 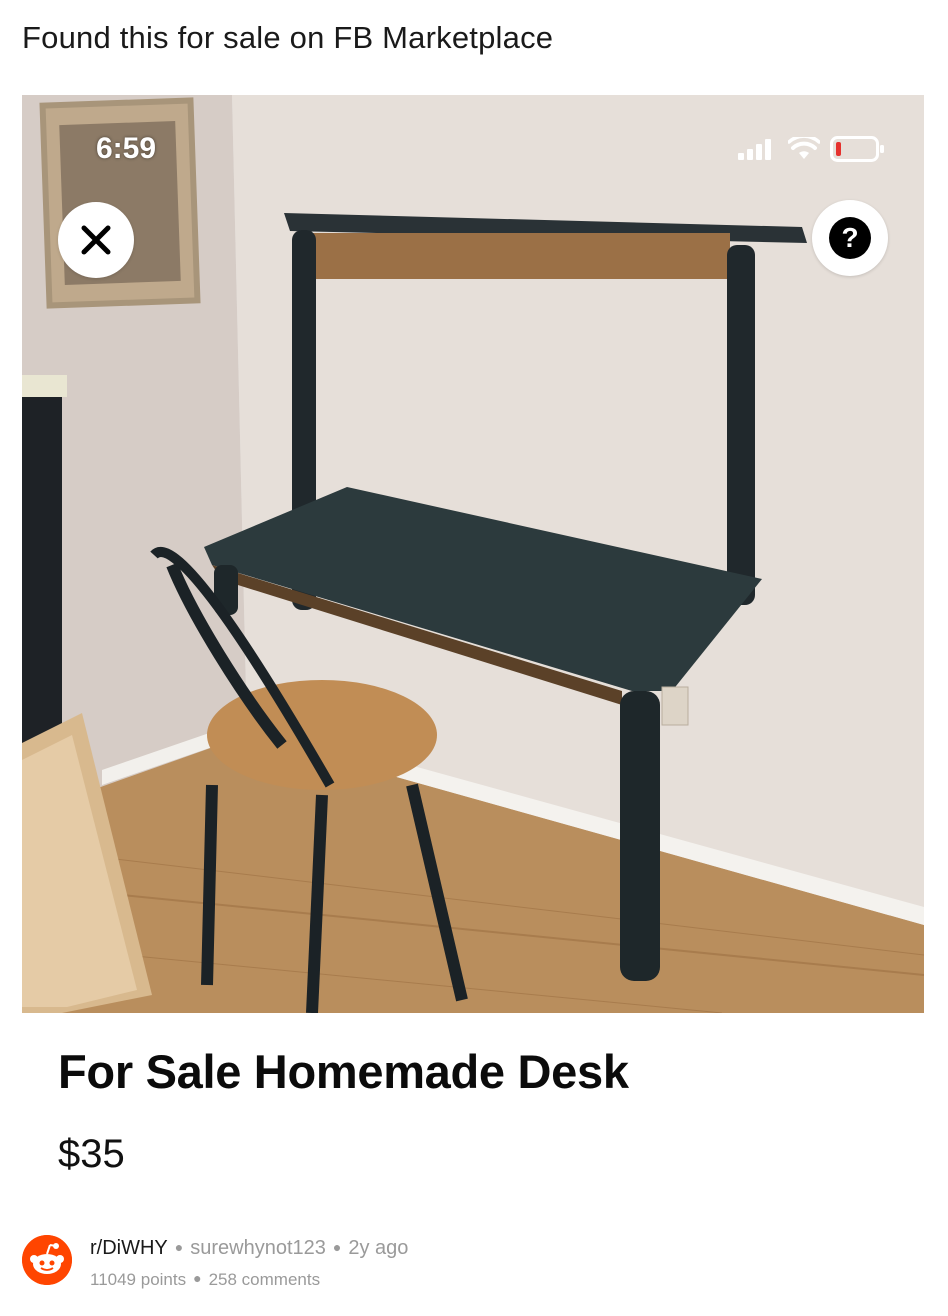 What do you see at coordinates (378, 1248) in the screenshot?
I see `post-age: 2y ago` at bounding box center [378, 1248].